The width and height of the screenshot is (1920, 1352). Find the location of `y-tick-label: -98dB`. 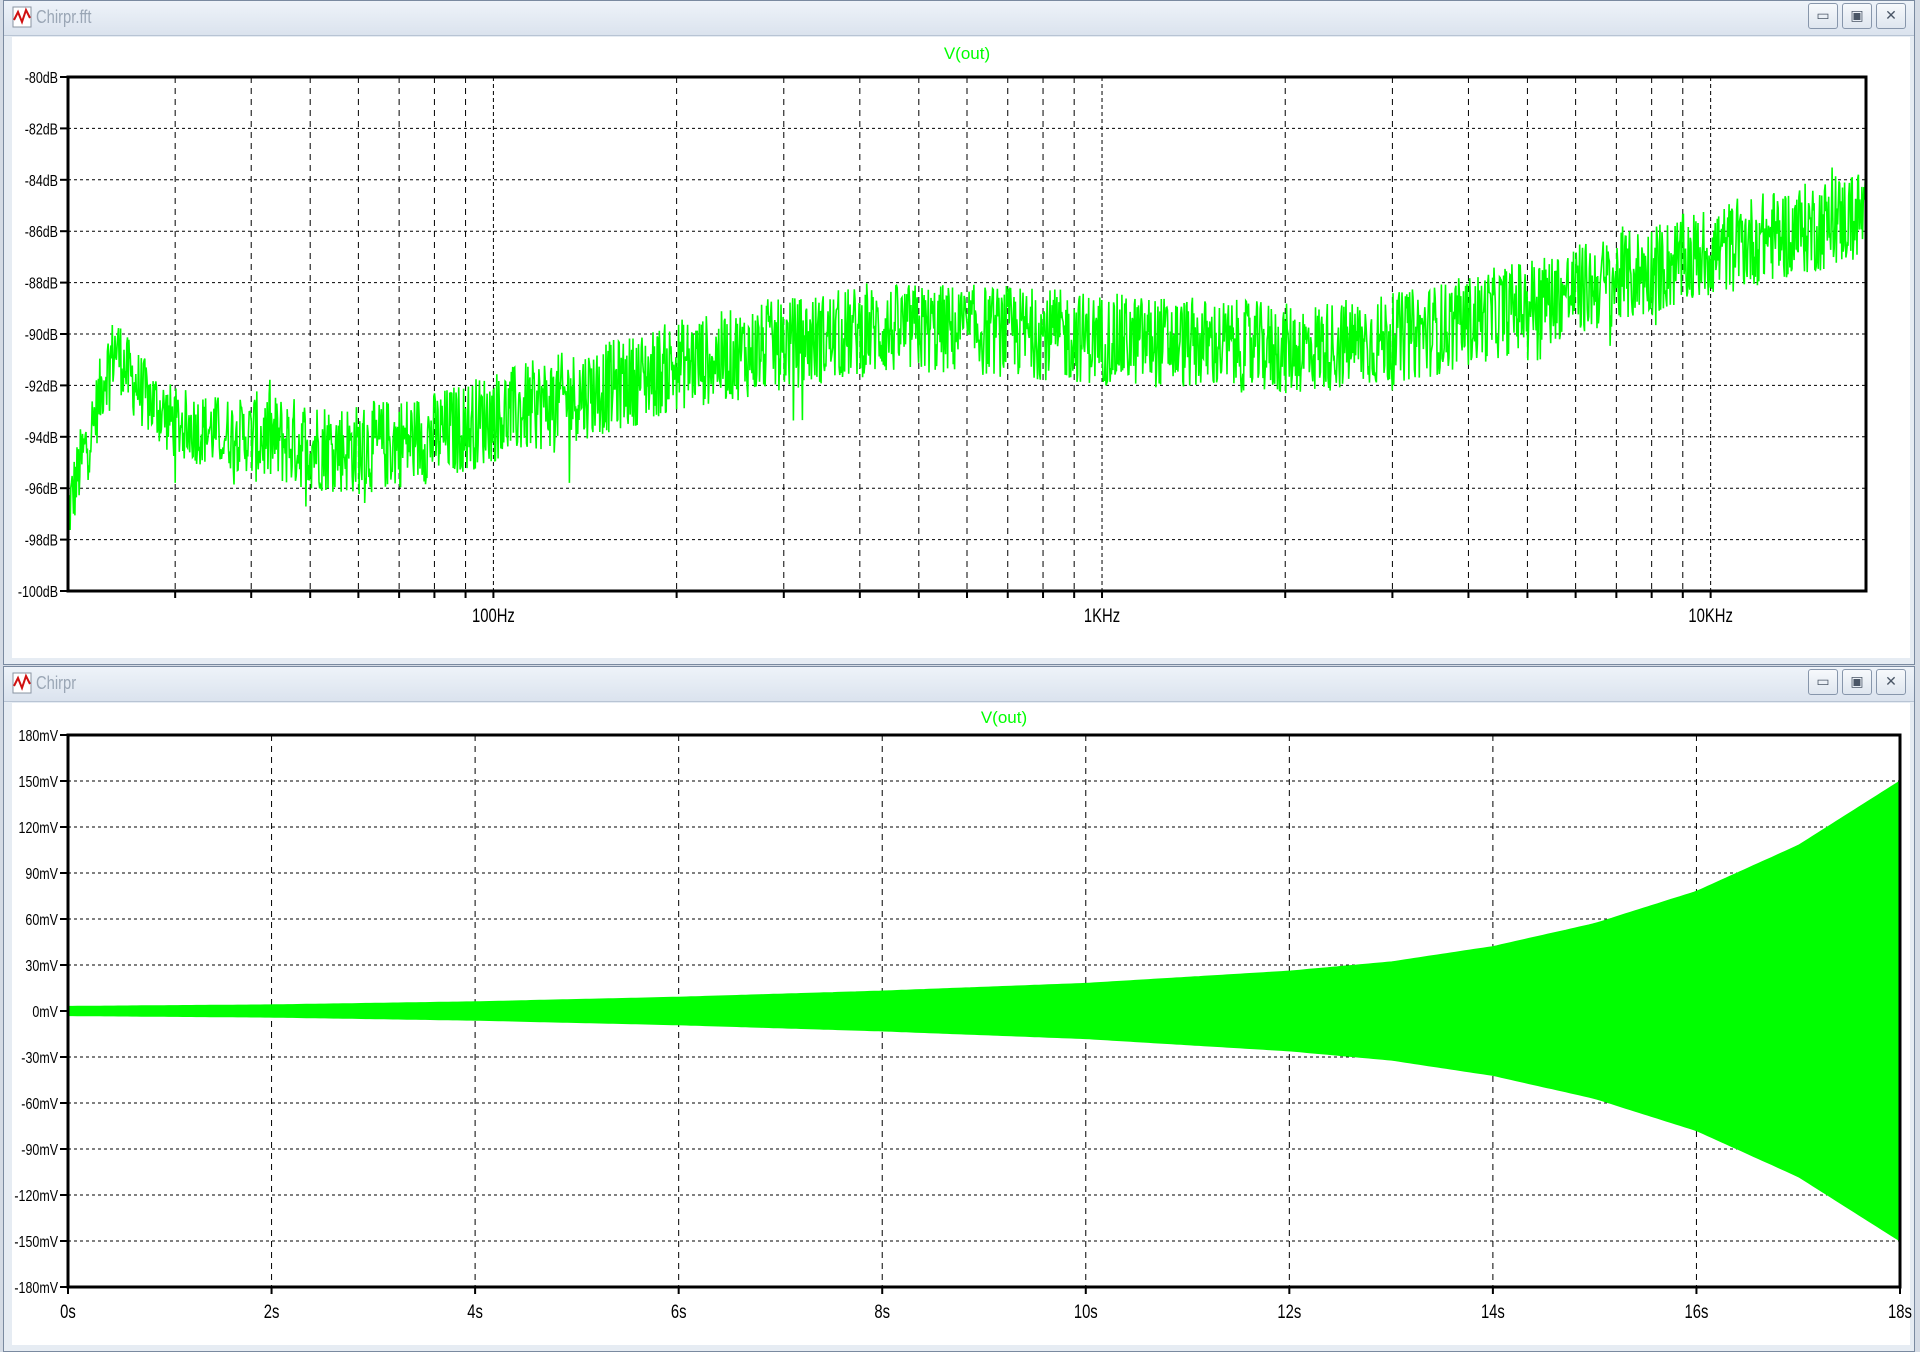

y-tick-label: -98dB is located at coordinates (41, 541).